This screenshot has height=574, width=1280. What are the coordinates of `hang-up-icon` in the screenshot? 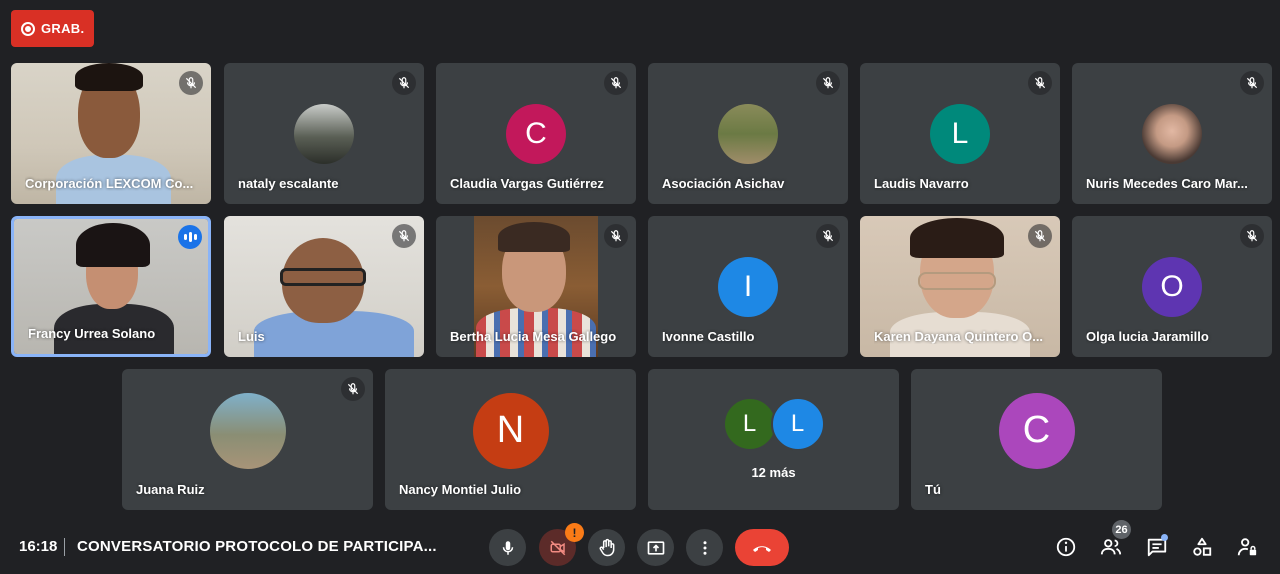 It's located at (762, 548).